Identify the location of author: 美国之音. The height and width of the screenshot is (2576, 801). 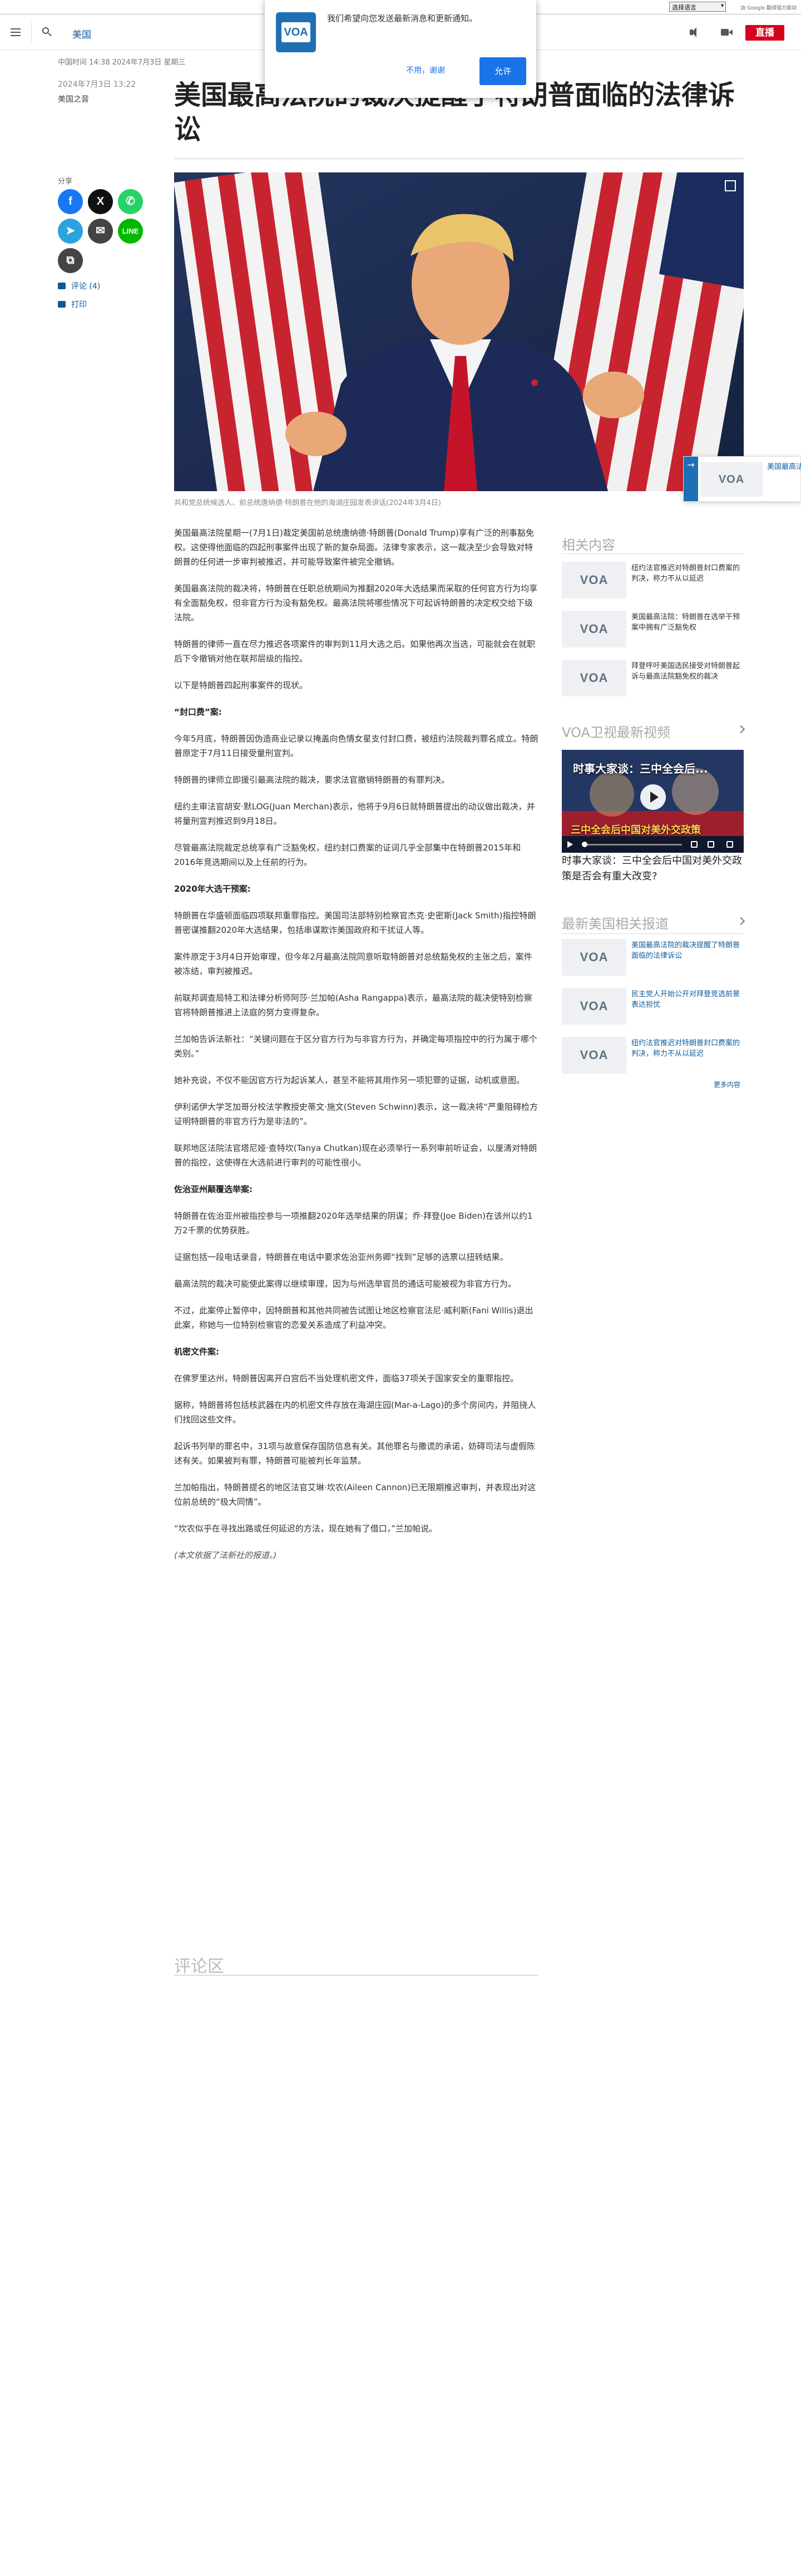
(73, 99).